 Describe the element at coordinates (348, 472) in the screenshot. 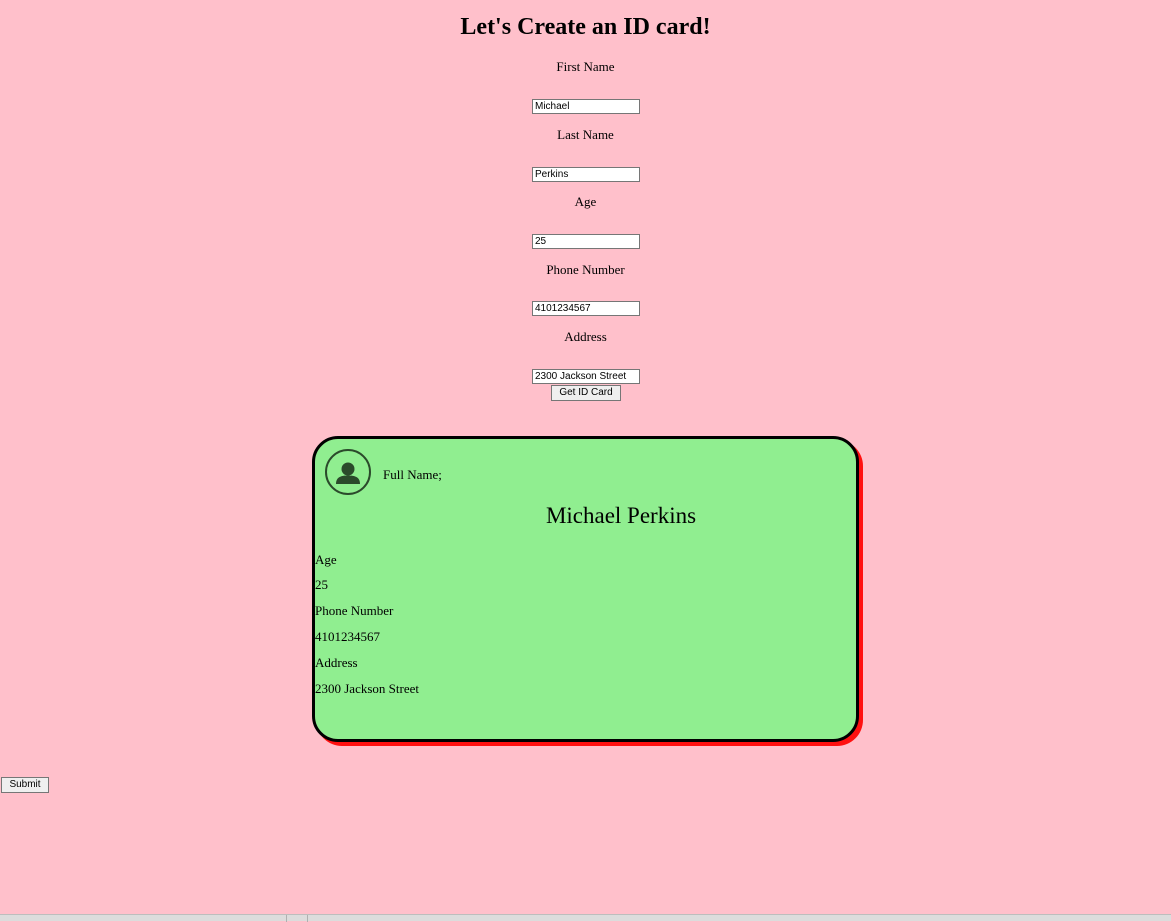

I see `user-icon` at that location.